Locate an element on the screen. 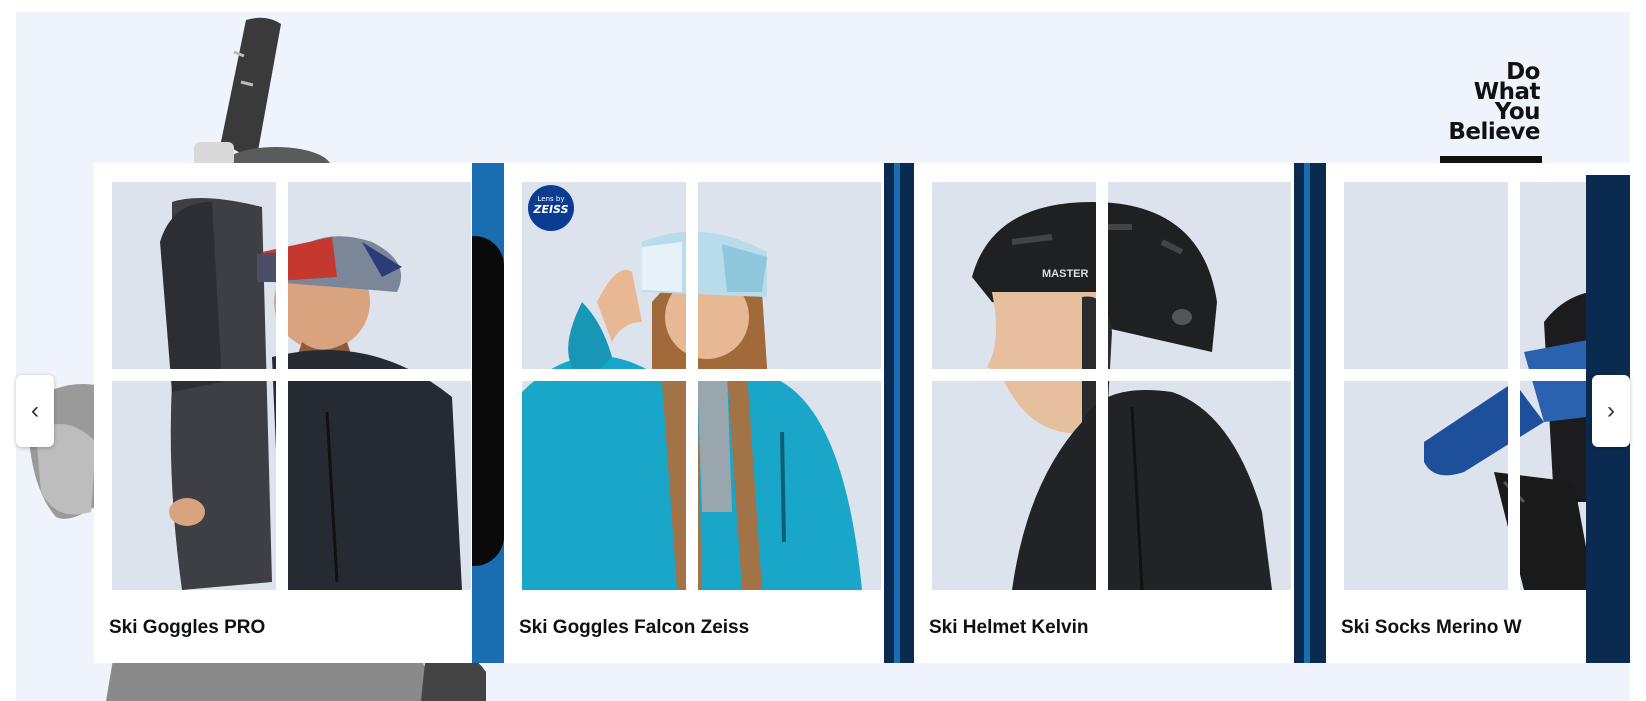  product-title: Ski Goggles PRO is located at coordinates (187, 628).